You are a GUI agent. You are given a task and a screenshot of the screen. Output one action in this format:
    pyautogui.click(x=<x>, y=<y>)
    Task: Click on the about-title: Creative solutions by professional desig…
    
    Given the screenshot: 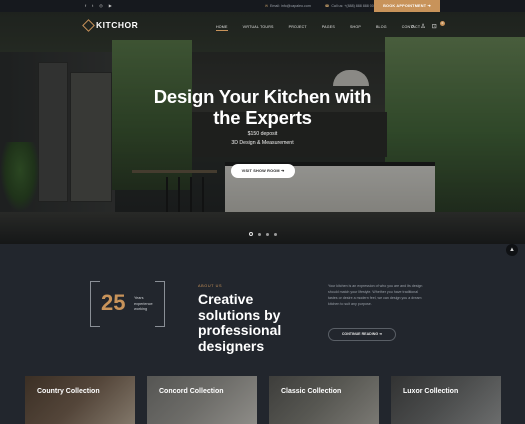 What is the action you would take?
    pyautogui.click(x=240, y=322)
    